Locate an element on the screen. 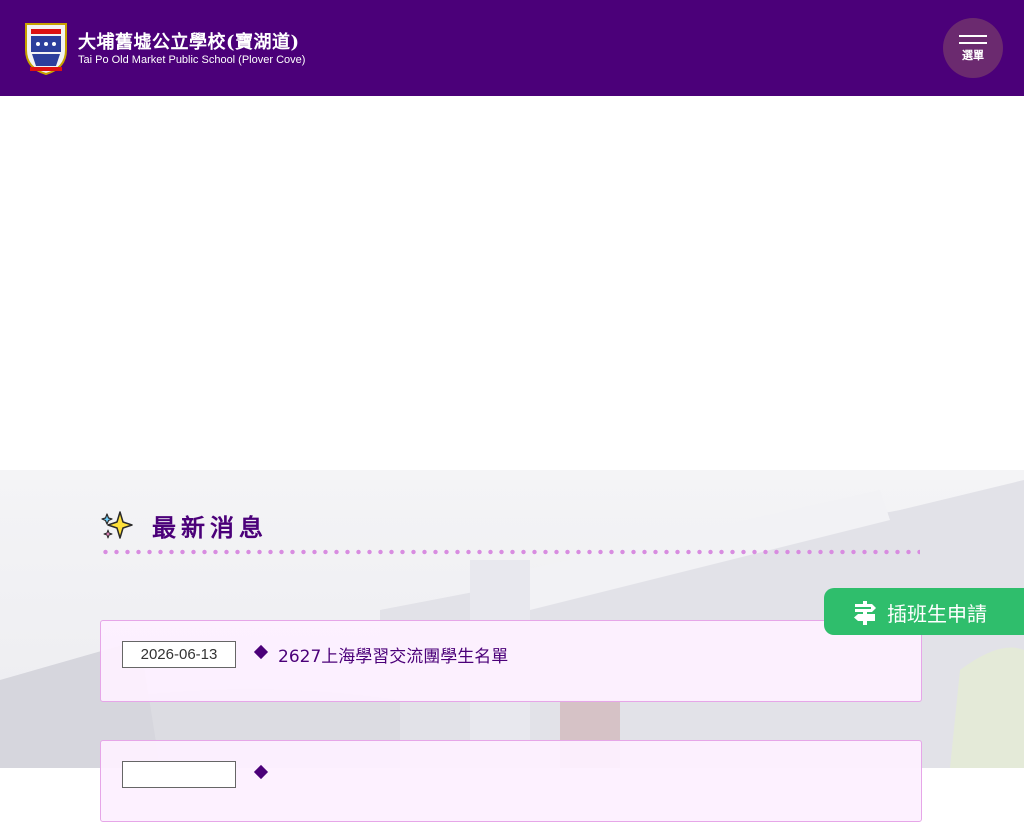  sparkle-icon is located at coordinates (117, 525).